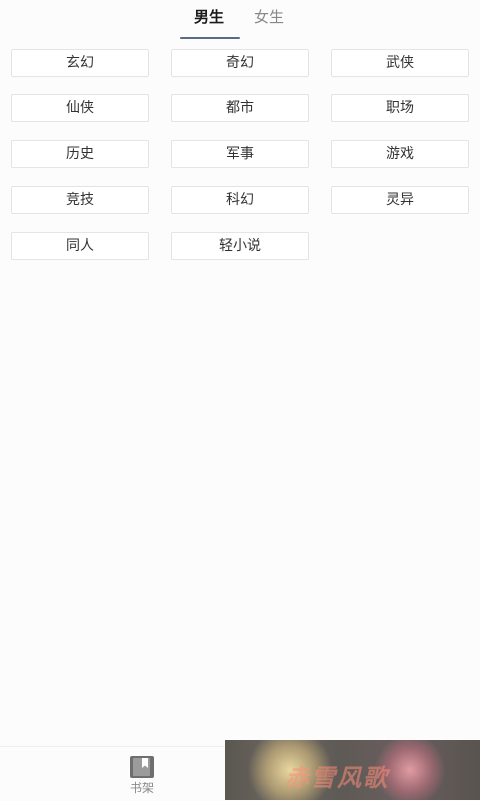 The height and width of the screenshot is (801, 480). Describe the element at coordinates (240, 20) in the screenshot. I see `gender-tabs: 男生 女生` at that location.